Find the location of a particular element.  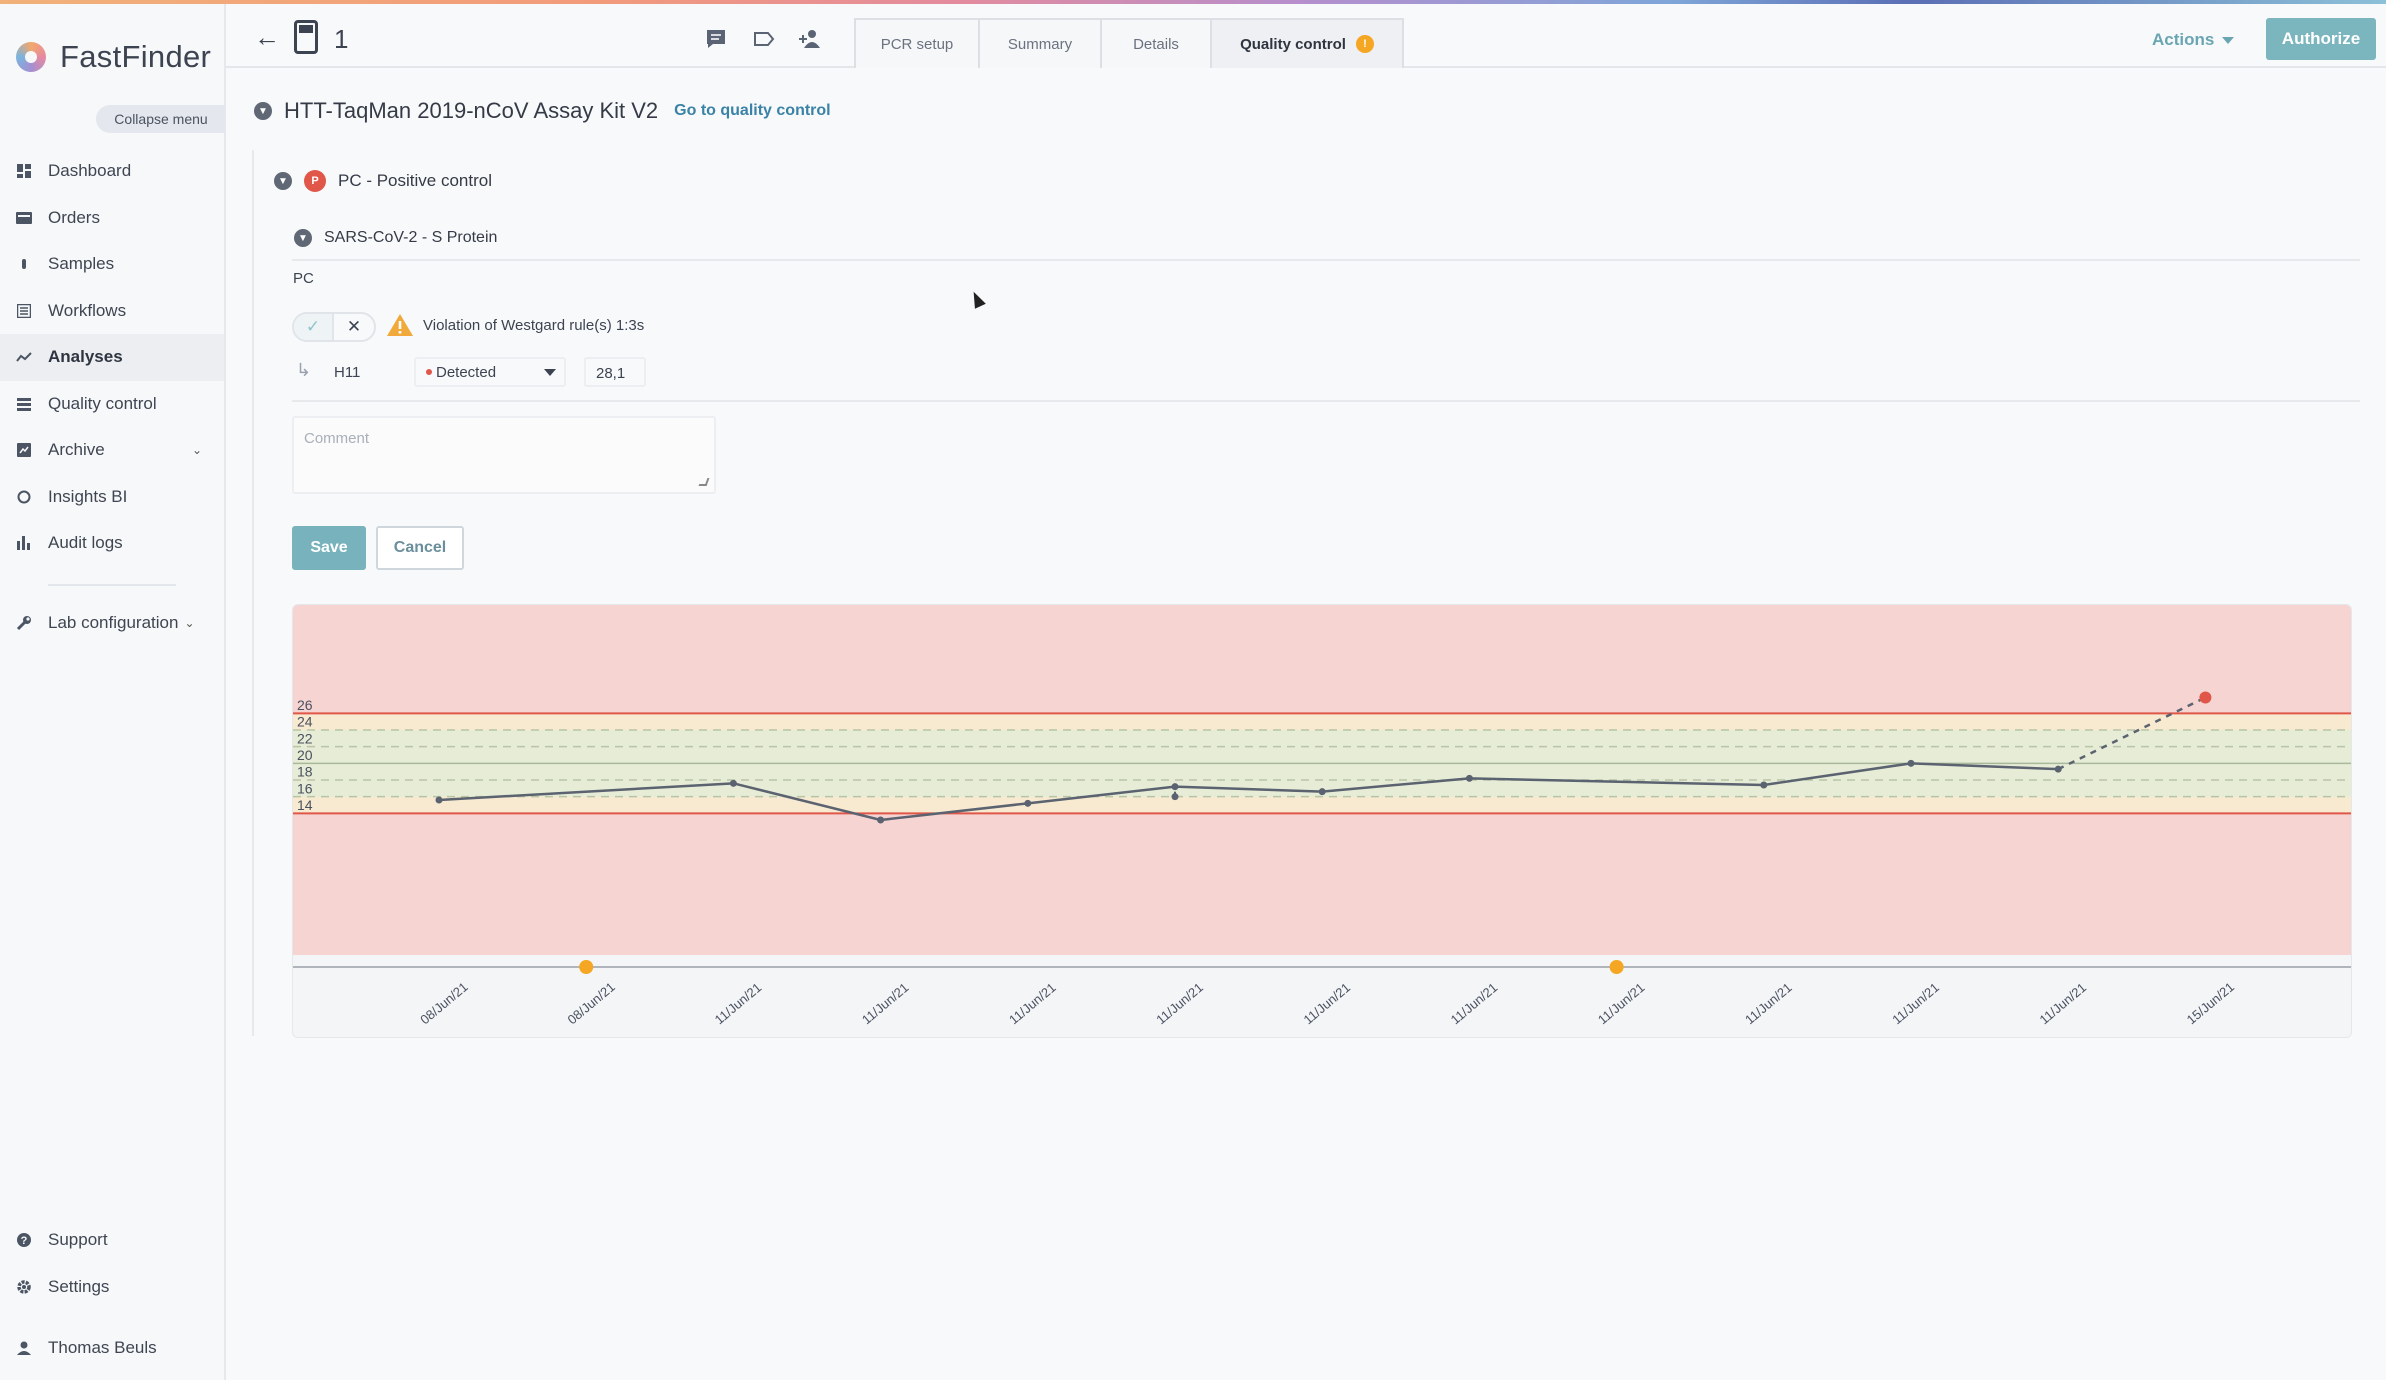

sidebar-item-label: Support is located at coordinates (78, 1240).